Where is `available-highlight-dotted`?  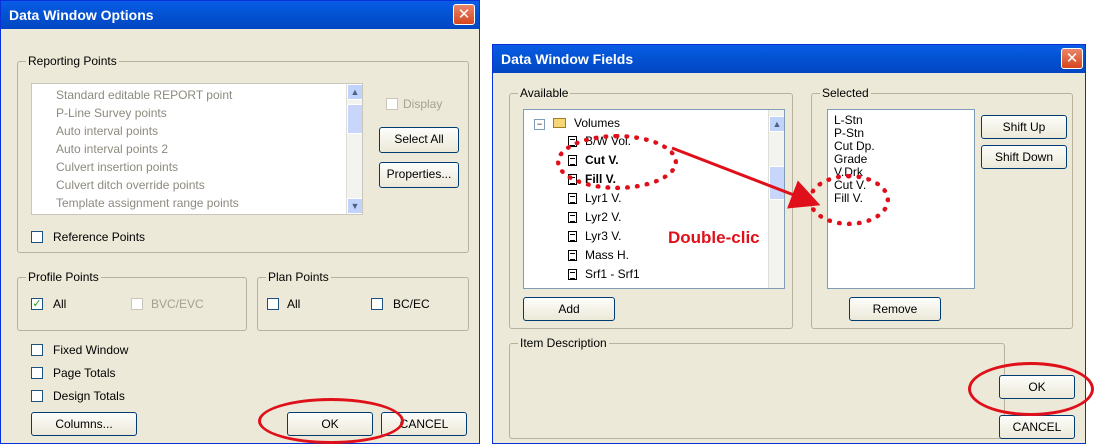 available-highlight-dotted is located at coordinates (617, 162).